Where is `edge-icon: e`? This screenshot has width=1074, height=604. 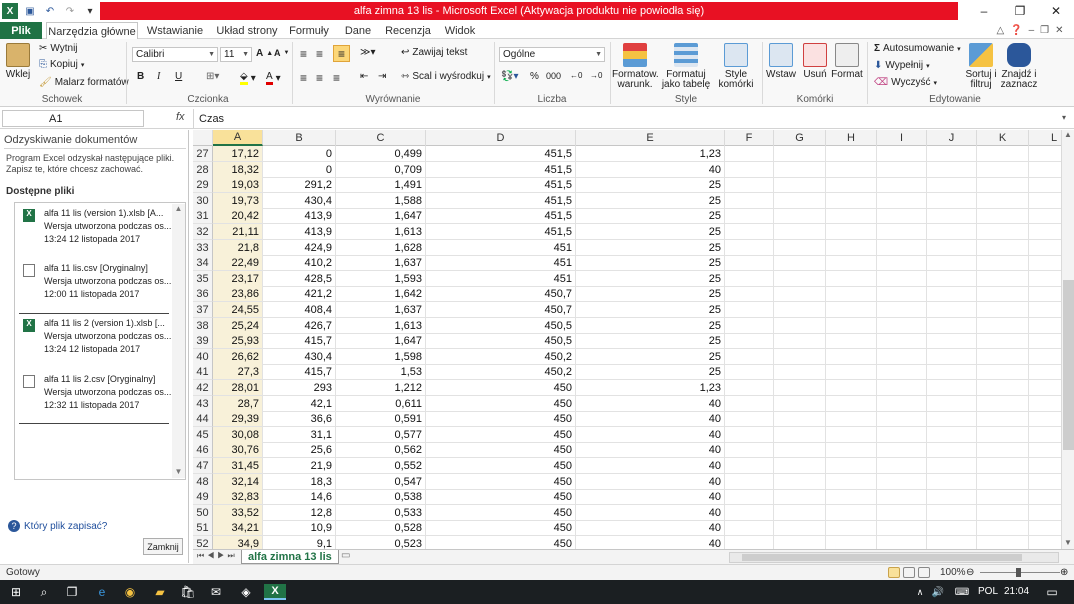 edge-icon: e is located at coordinates (102, 592).